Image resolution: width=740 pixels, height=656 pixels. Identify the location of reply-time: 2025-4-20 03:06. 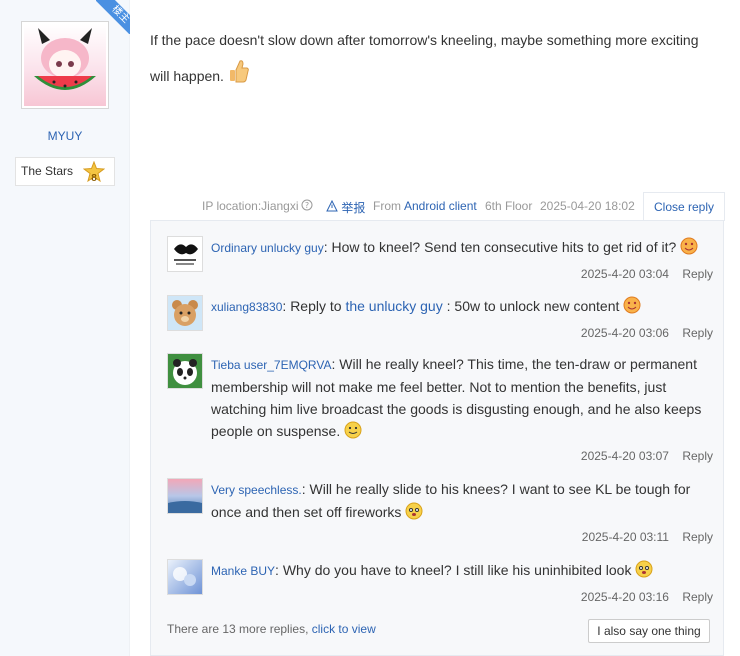
(624, 333).